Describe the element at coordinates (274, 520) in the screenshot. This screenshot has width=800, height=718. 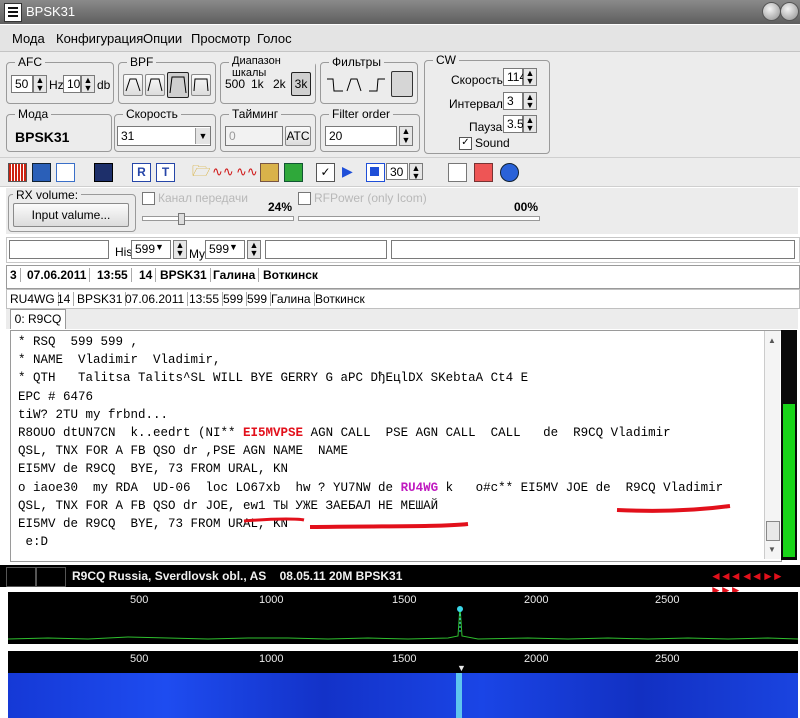
I see `underline-ew1` at that location.